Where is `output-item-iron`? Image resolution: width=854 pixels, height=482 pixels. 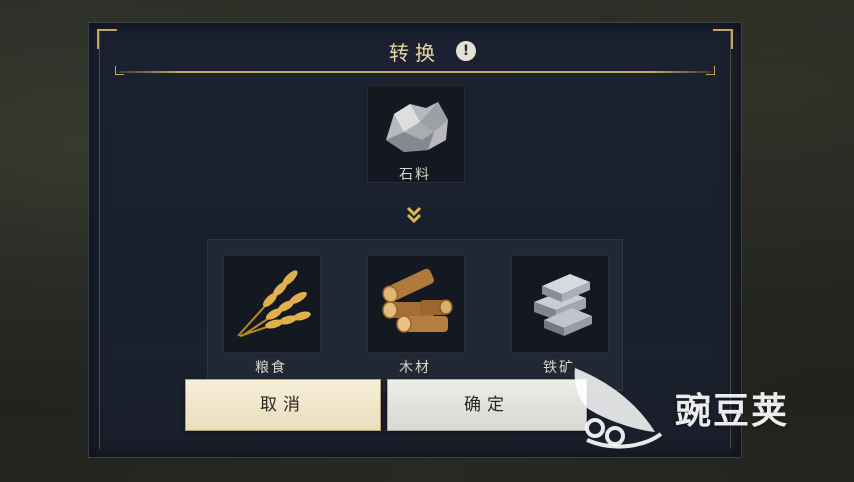 output-item-iron is located at coordinates (560, 304).